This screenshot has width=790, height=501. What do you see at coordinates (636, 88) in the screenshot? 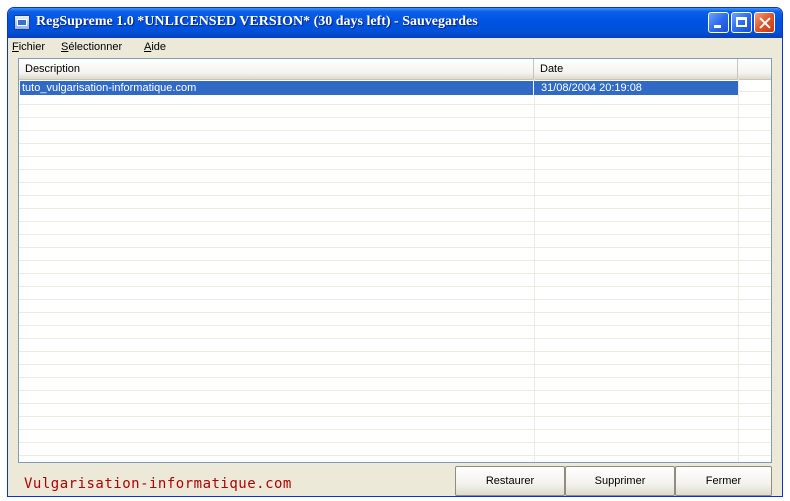
I see `row-date: 31/08/2004 20:19:08` at bounding box center [636, 88].